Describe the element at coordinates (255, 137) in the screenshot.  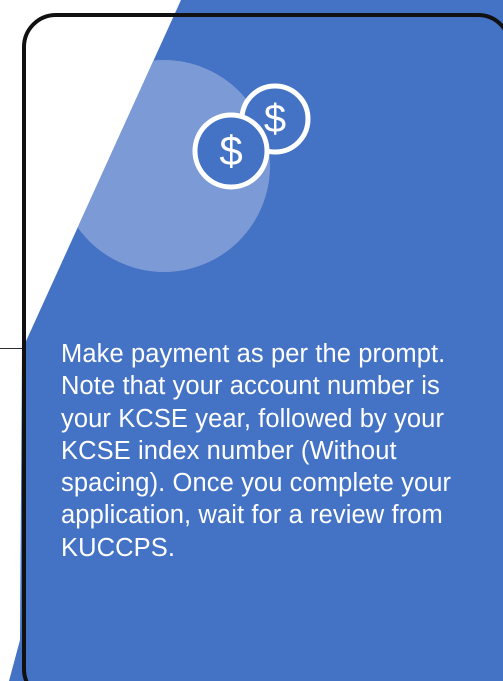
I see `coins-dollar-icon: $ $` at that location.